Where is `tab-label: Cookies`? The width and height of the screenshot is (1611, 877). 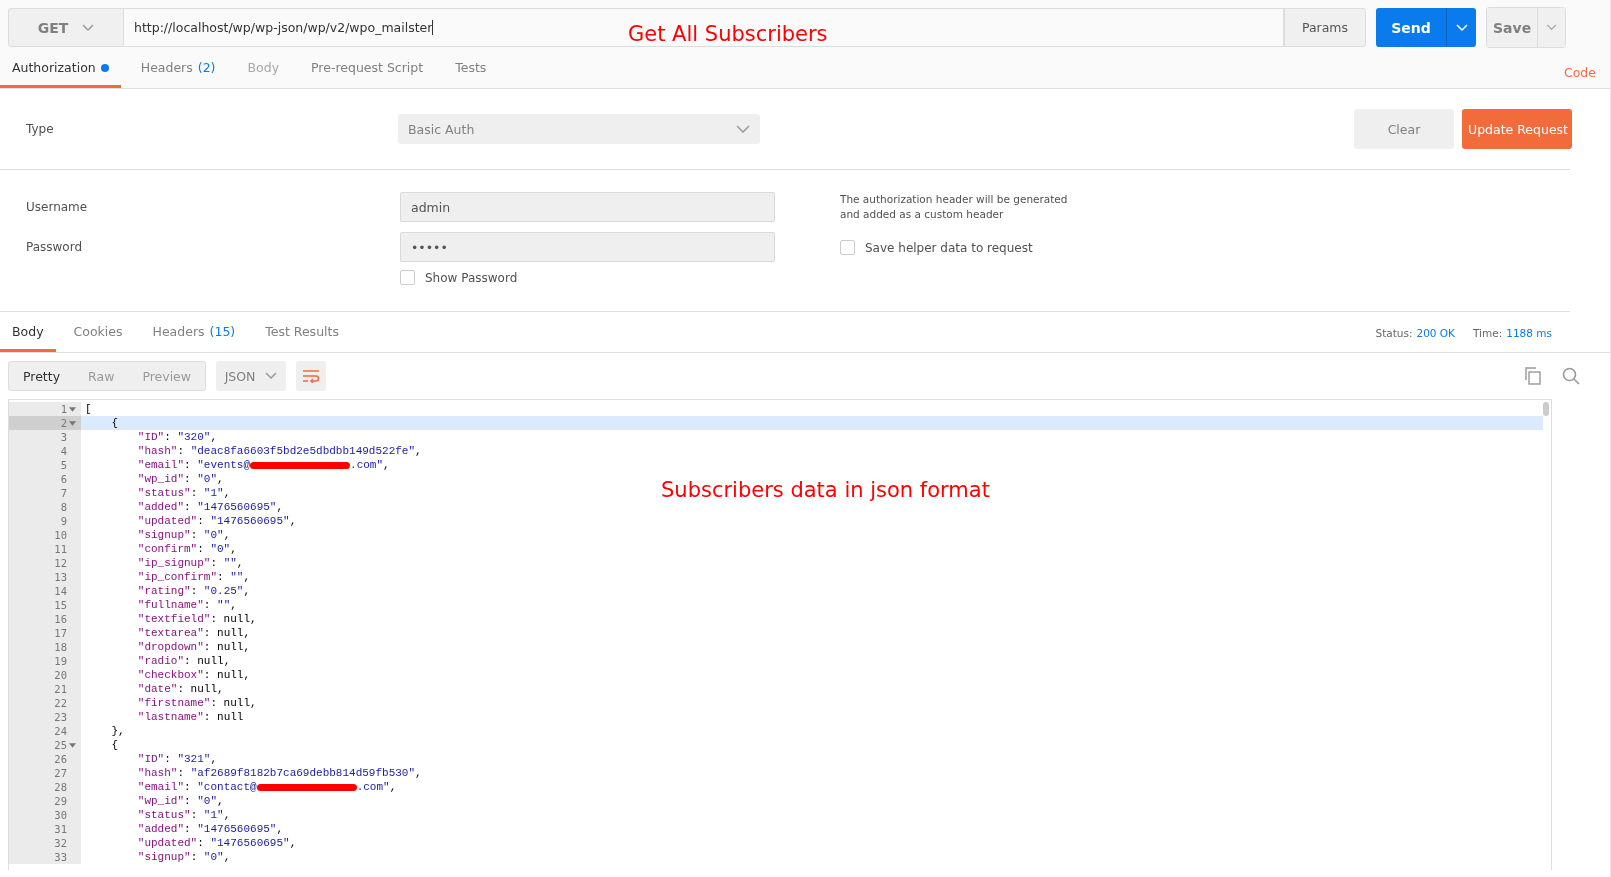 tab-label: Cookies is located at coordinates (98, 331).